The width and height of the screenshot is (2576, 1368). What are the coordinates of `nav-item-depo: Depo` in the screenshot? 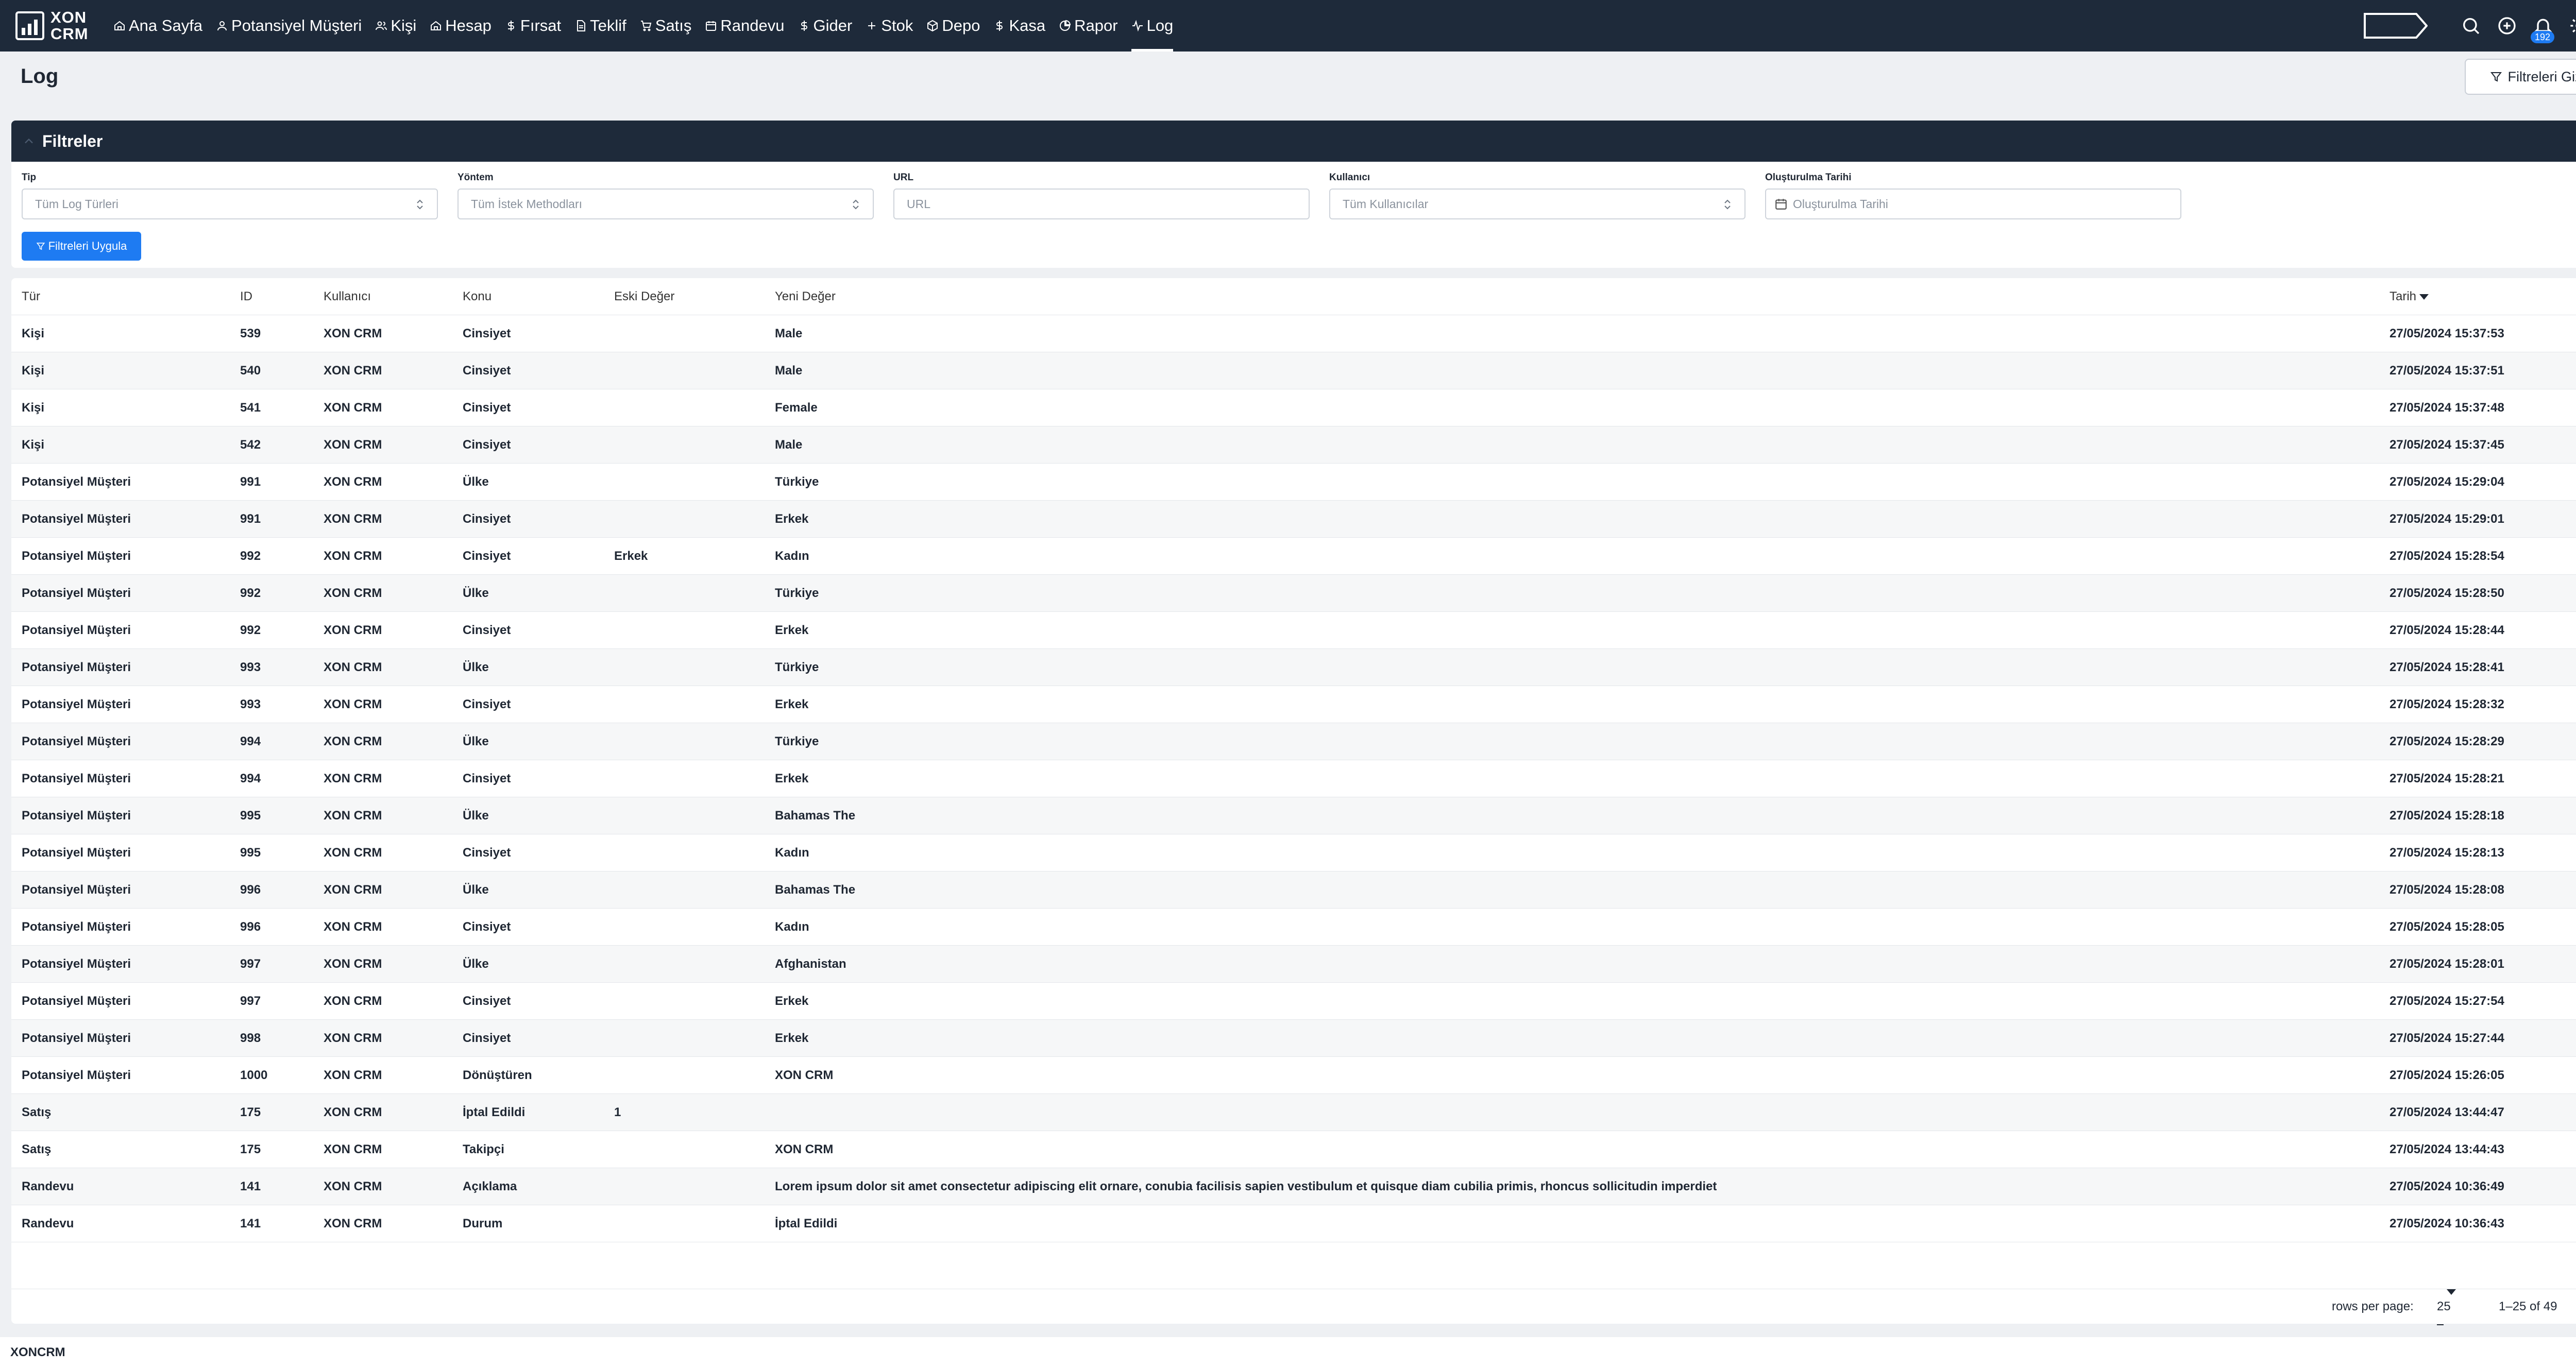 It's located at (953, 26).